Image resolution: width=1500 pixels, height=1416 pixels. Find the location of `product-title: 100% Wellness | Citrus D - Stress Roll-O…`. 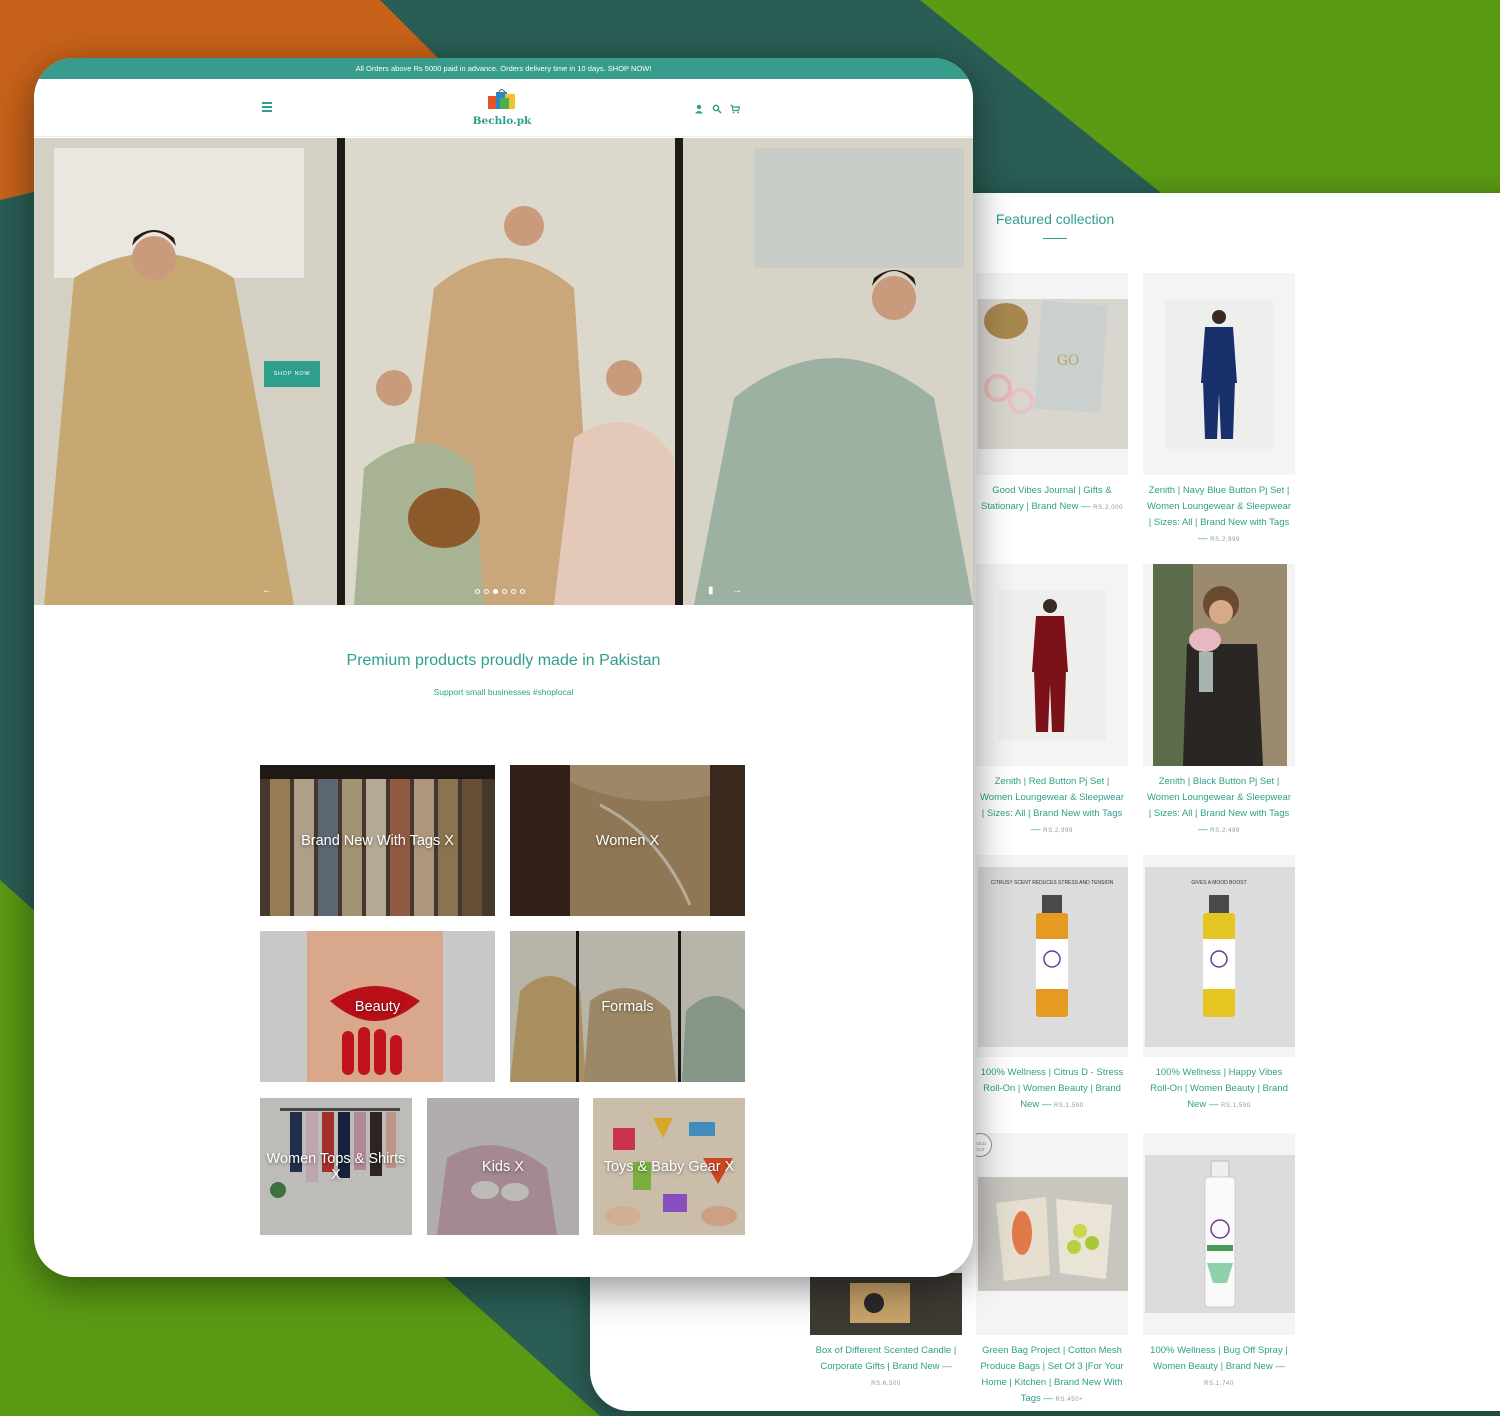

product-title: 100% Wellness | Citrus D - Stress Roll-O… is located at coordinates (1052, 1088).